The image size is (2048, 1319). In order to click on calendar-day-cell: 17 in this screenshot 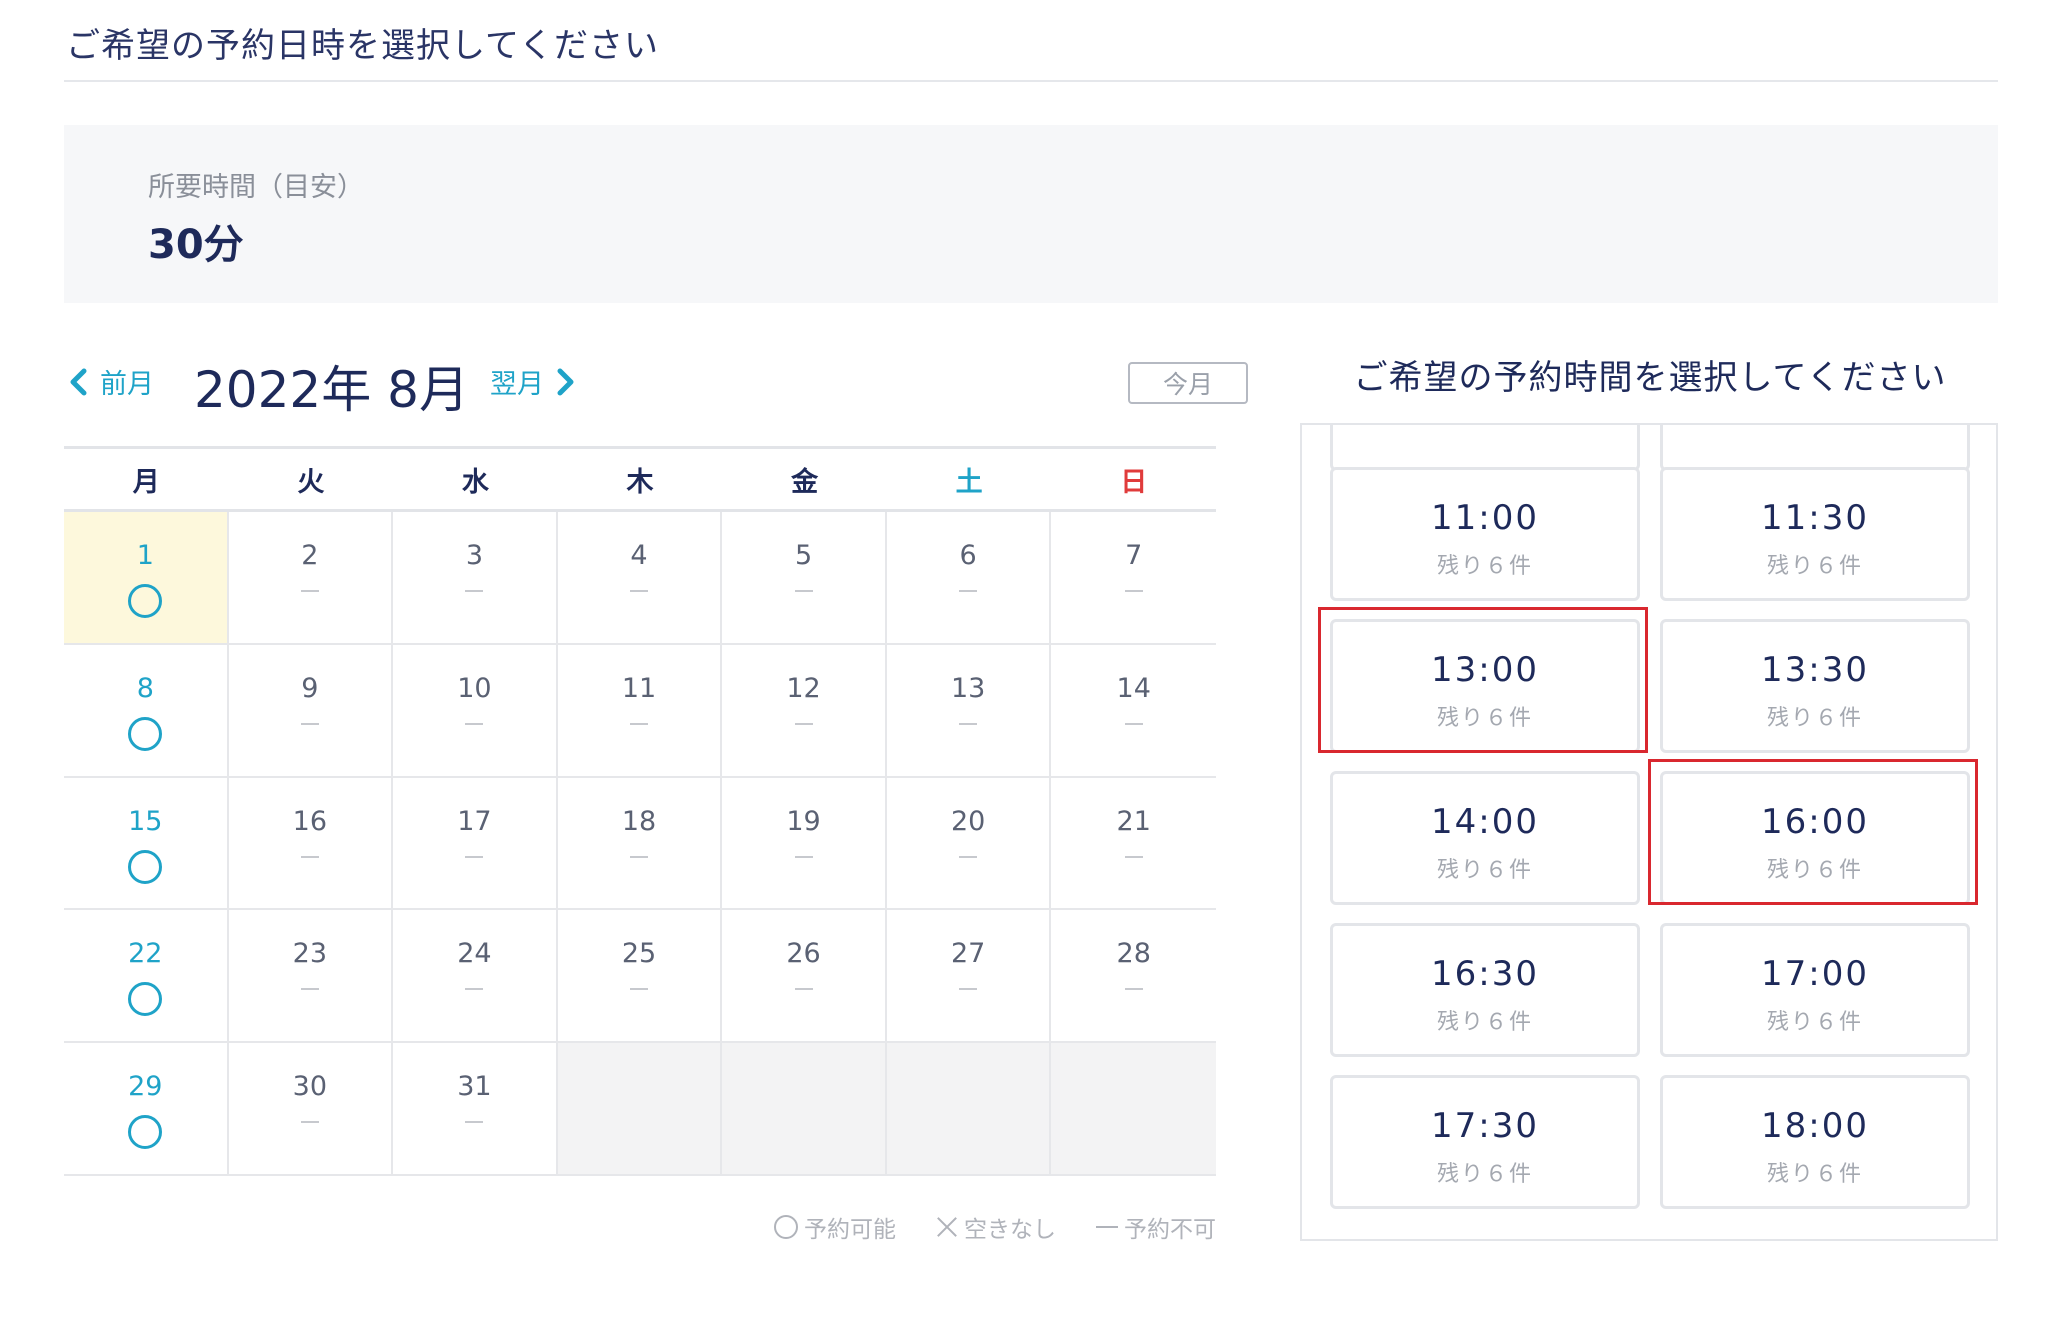, I will do `click(475, 844)`.